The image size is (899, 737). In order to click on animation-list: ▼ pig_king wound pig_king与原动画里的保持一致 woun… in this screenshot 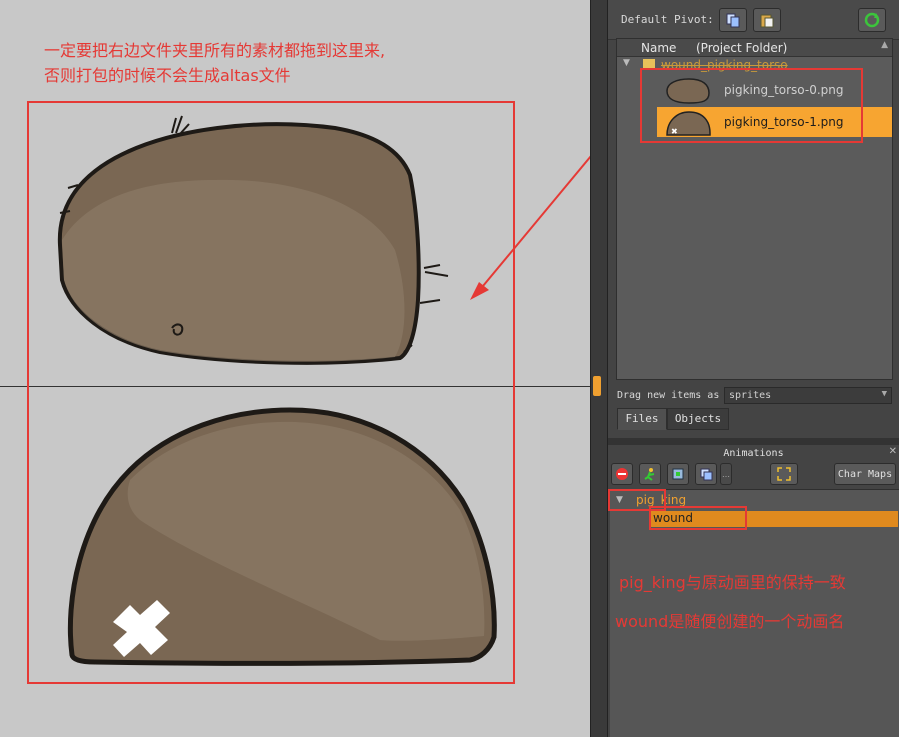, I will do `click(754, 613)`.